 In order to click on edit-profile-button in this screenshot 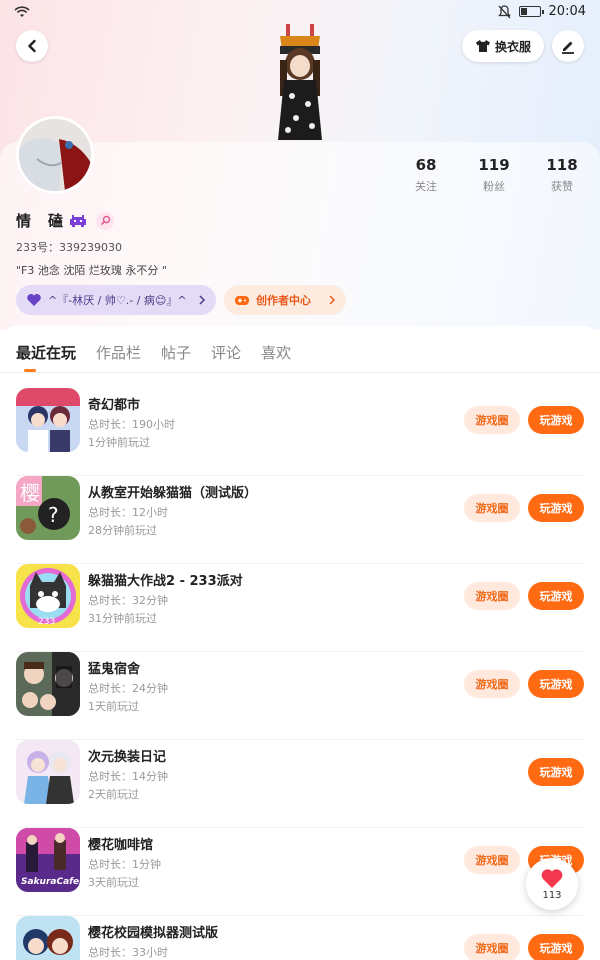, I will do `click(568, 46)`.